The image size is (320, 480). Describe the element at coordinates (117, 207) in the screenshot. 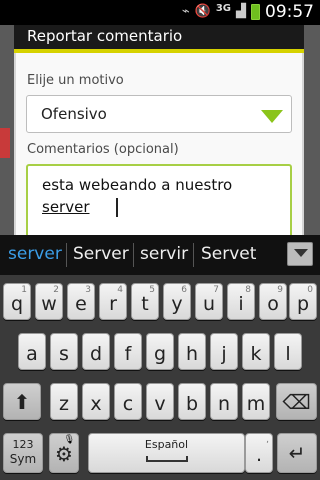

I see `text-cursor` at that location.